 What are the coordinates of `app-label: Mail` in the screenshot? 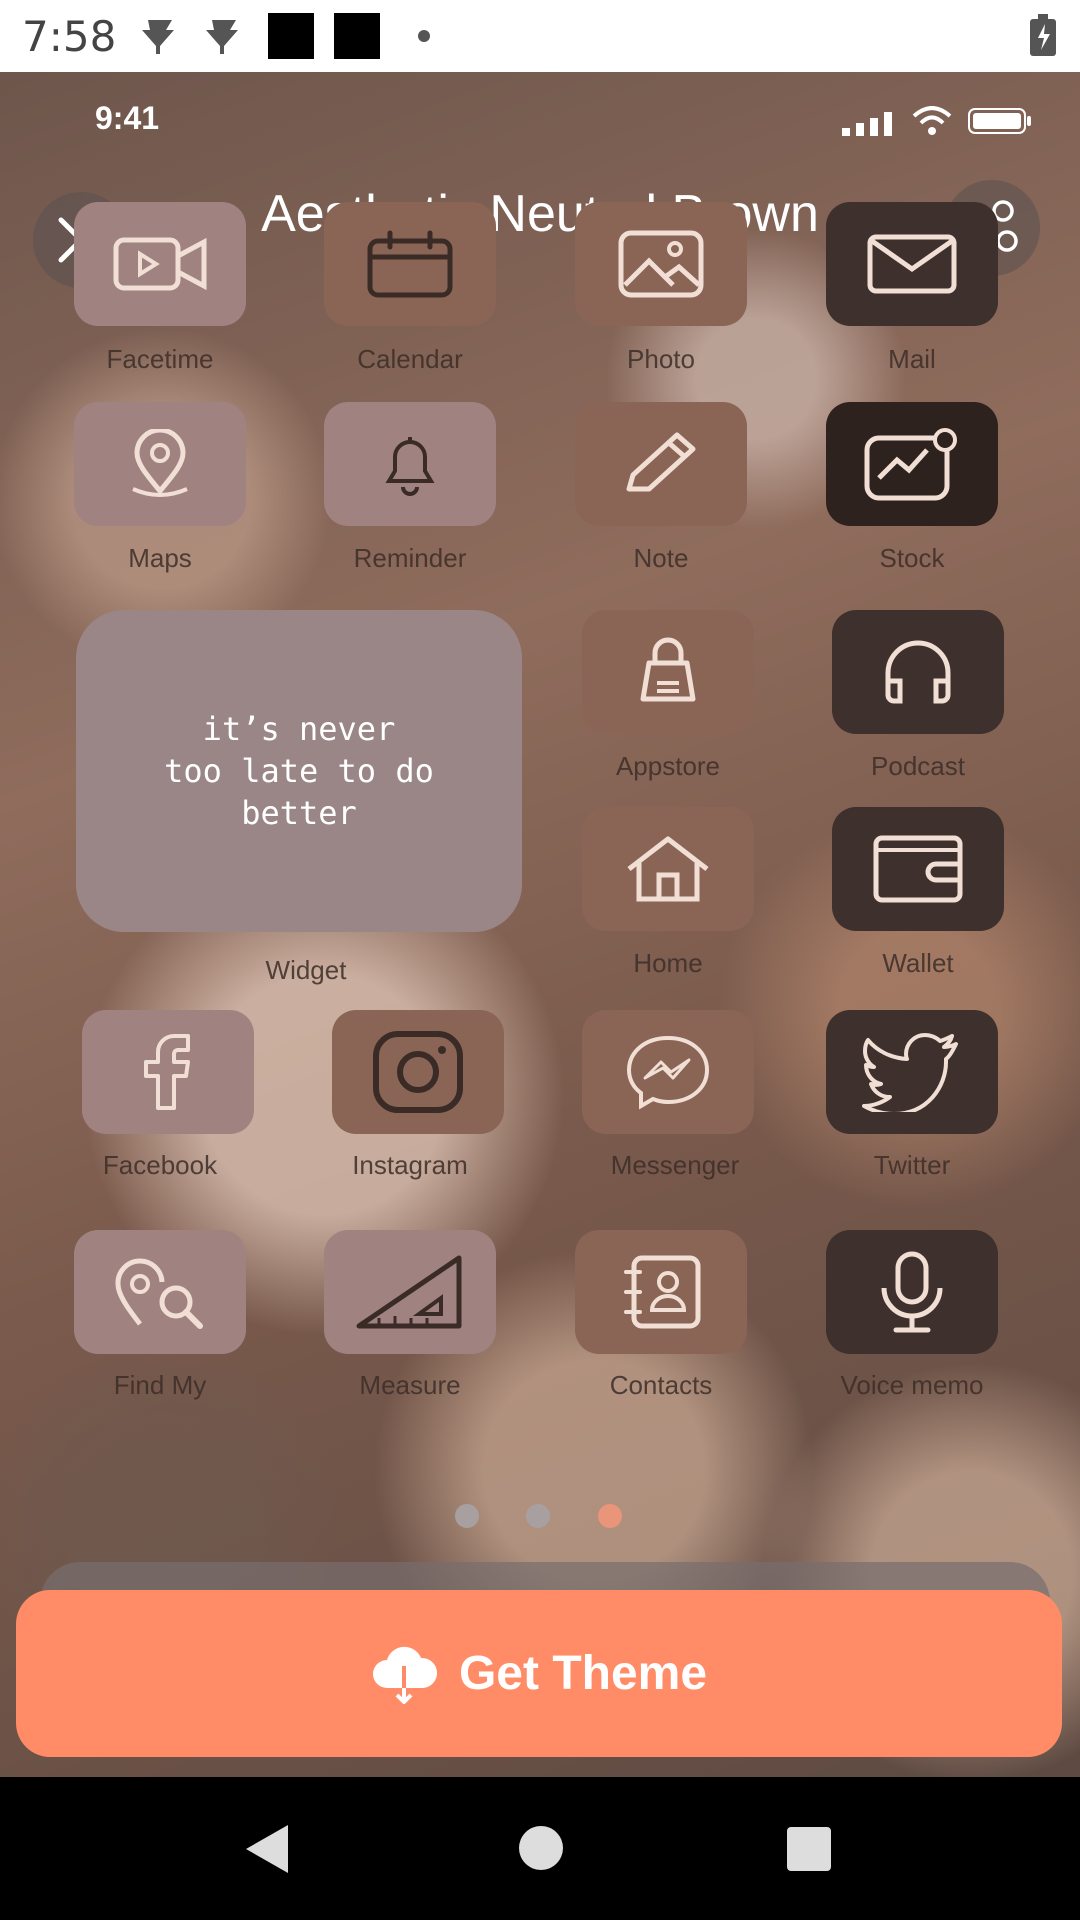 It's located at (912, 359).